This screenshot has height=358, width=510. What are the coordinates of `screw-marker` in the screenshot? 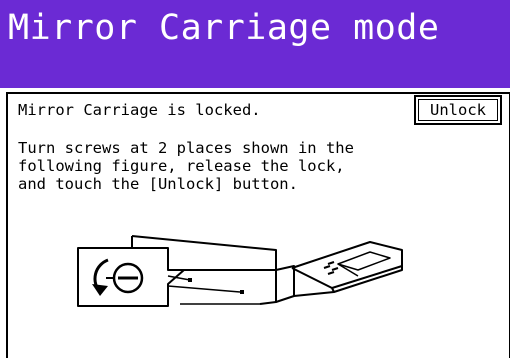 It's located at (242, 292).